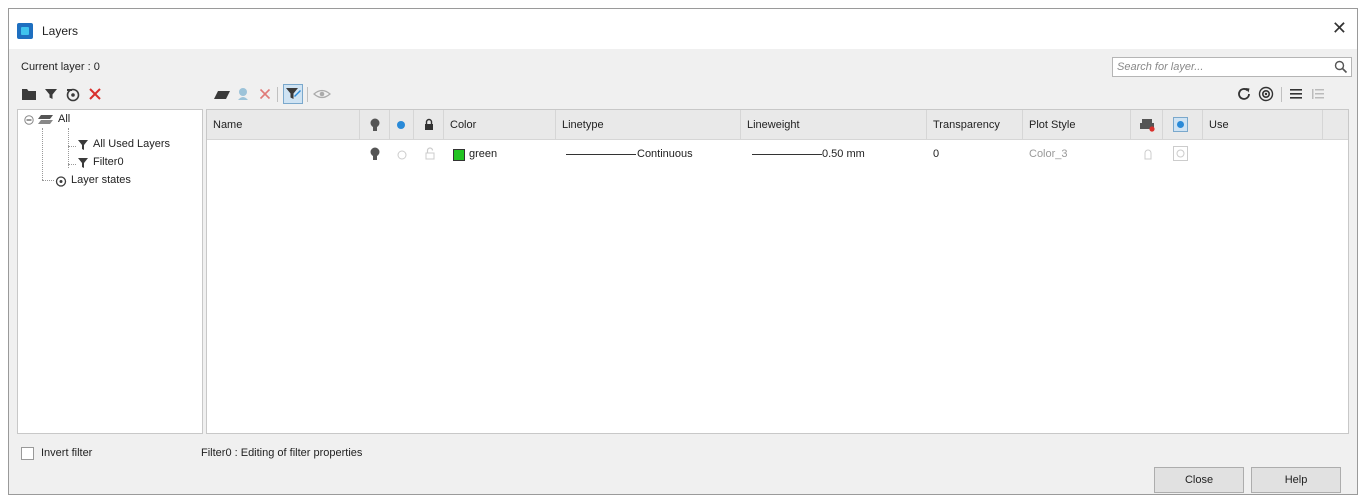 Image resolution: width=1363 pixels, height=497 pixels. Describe the element at coordinates (683, 29) in the screenshot. I see `title-bar: Layers ✕` at that location.